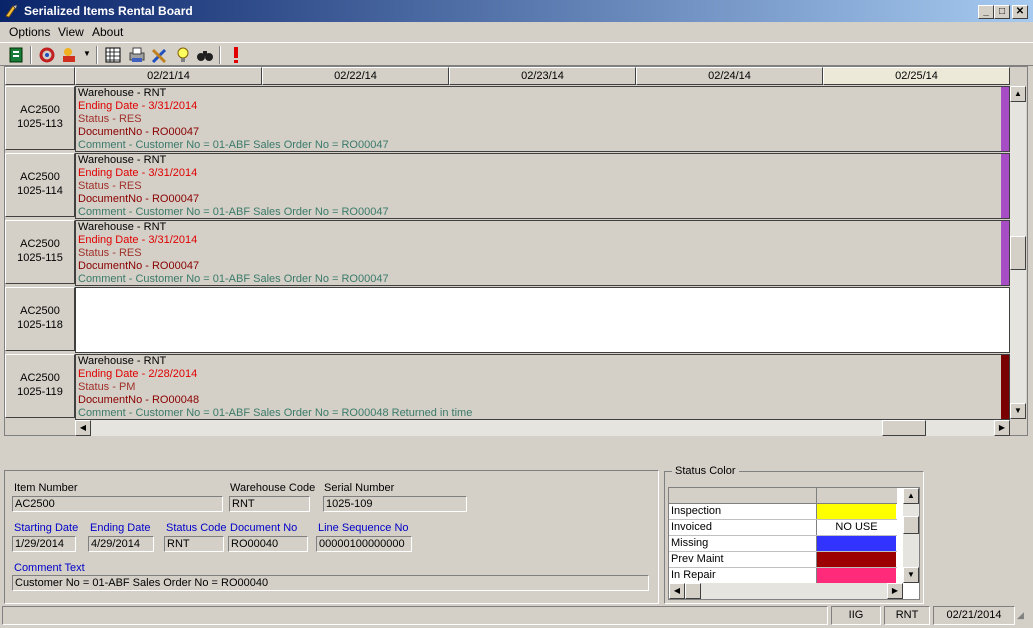  What do you see at coordinates (70, 55) in the screenshot?
I see `users-icon` at bounding box center [70, 55].